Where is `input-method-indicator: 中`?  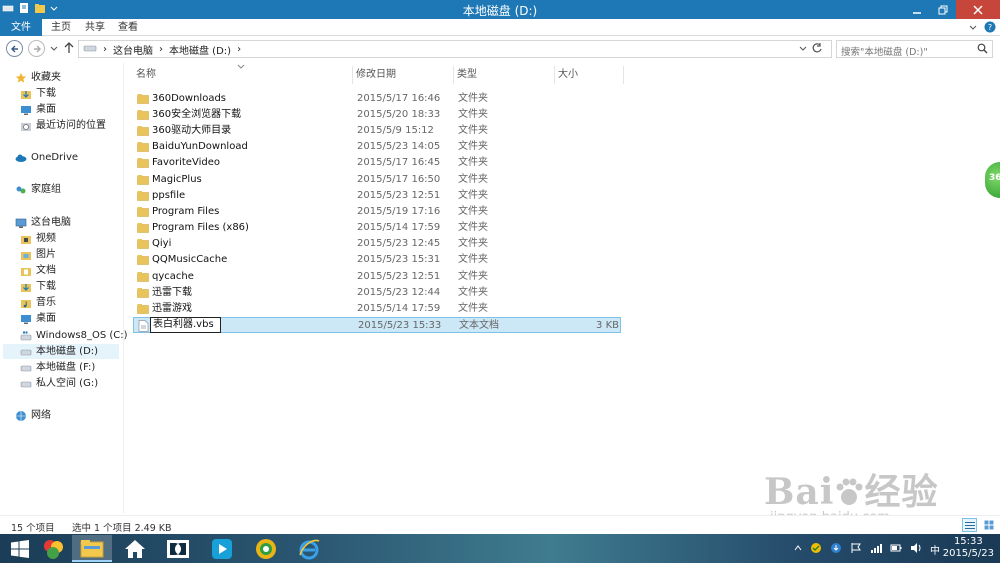 input-method-indicator: 中 is located at coordinates (935, 549).